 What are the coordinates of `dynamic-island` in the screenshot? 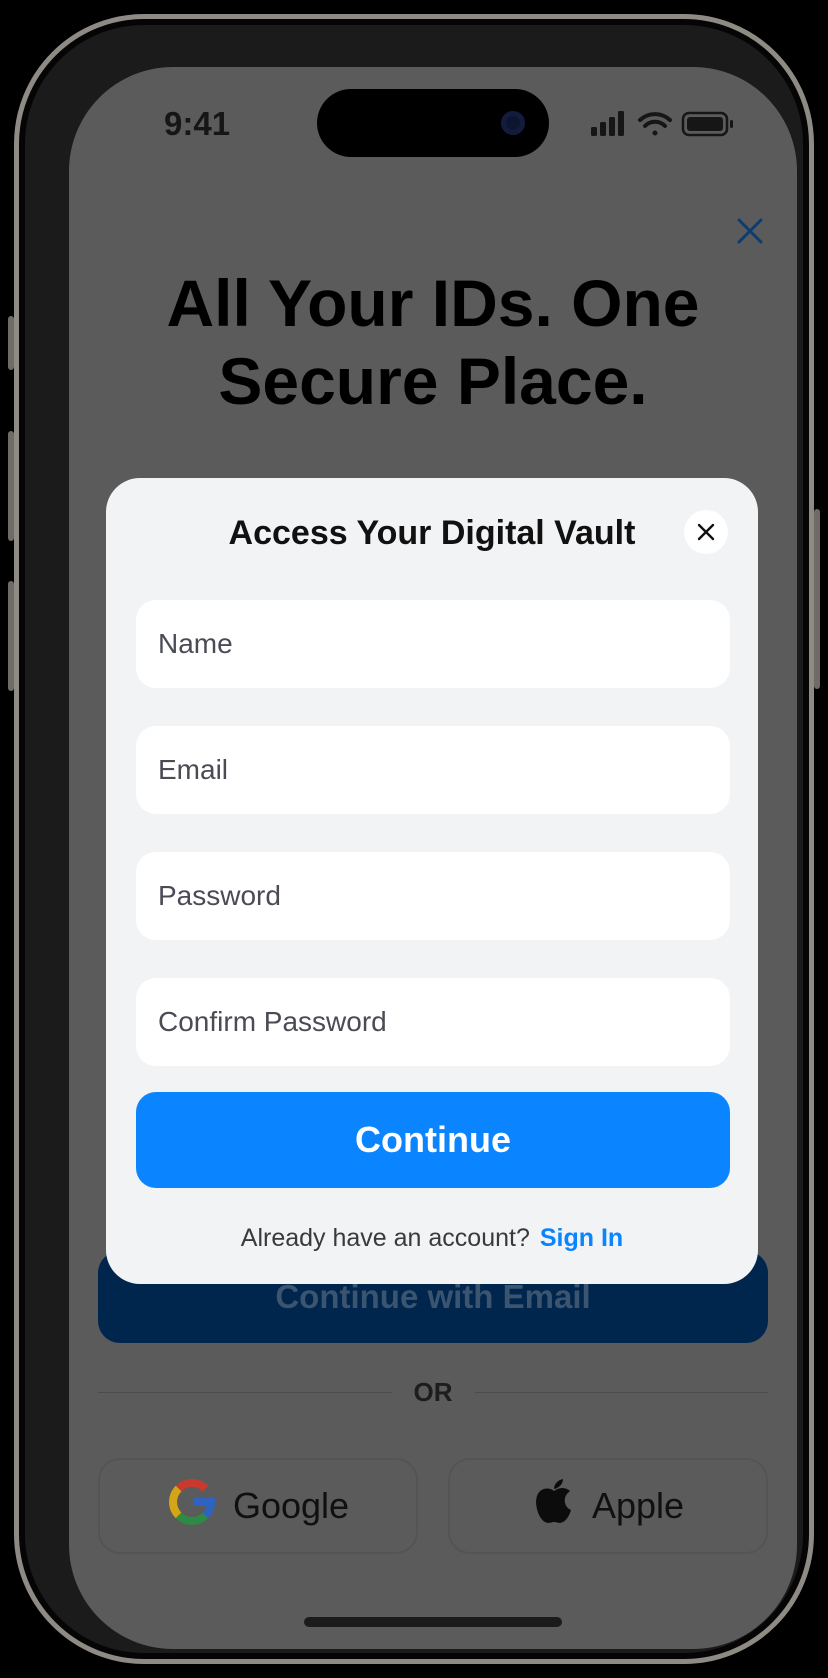 It's located at (433, 123).